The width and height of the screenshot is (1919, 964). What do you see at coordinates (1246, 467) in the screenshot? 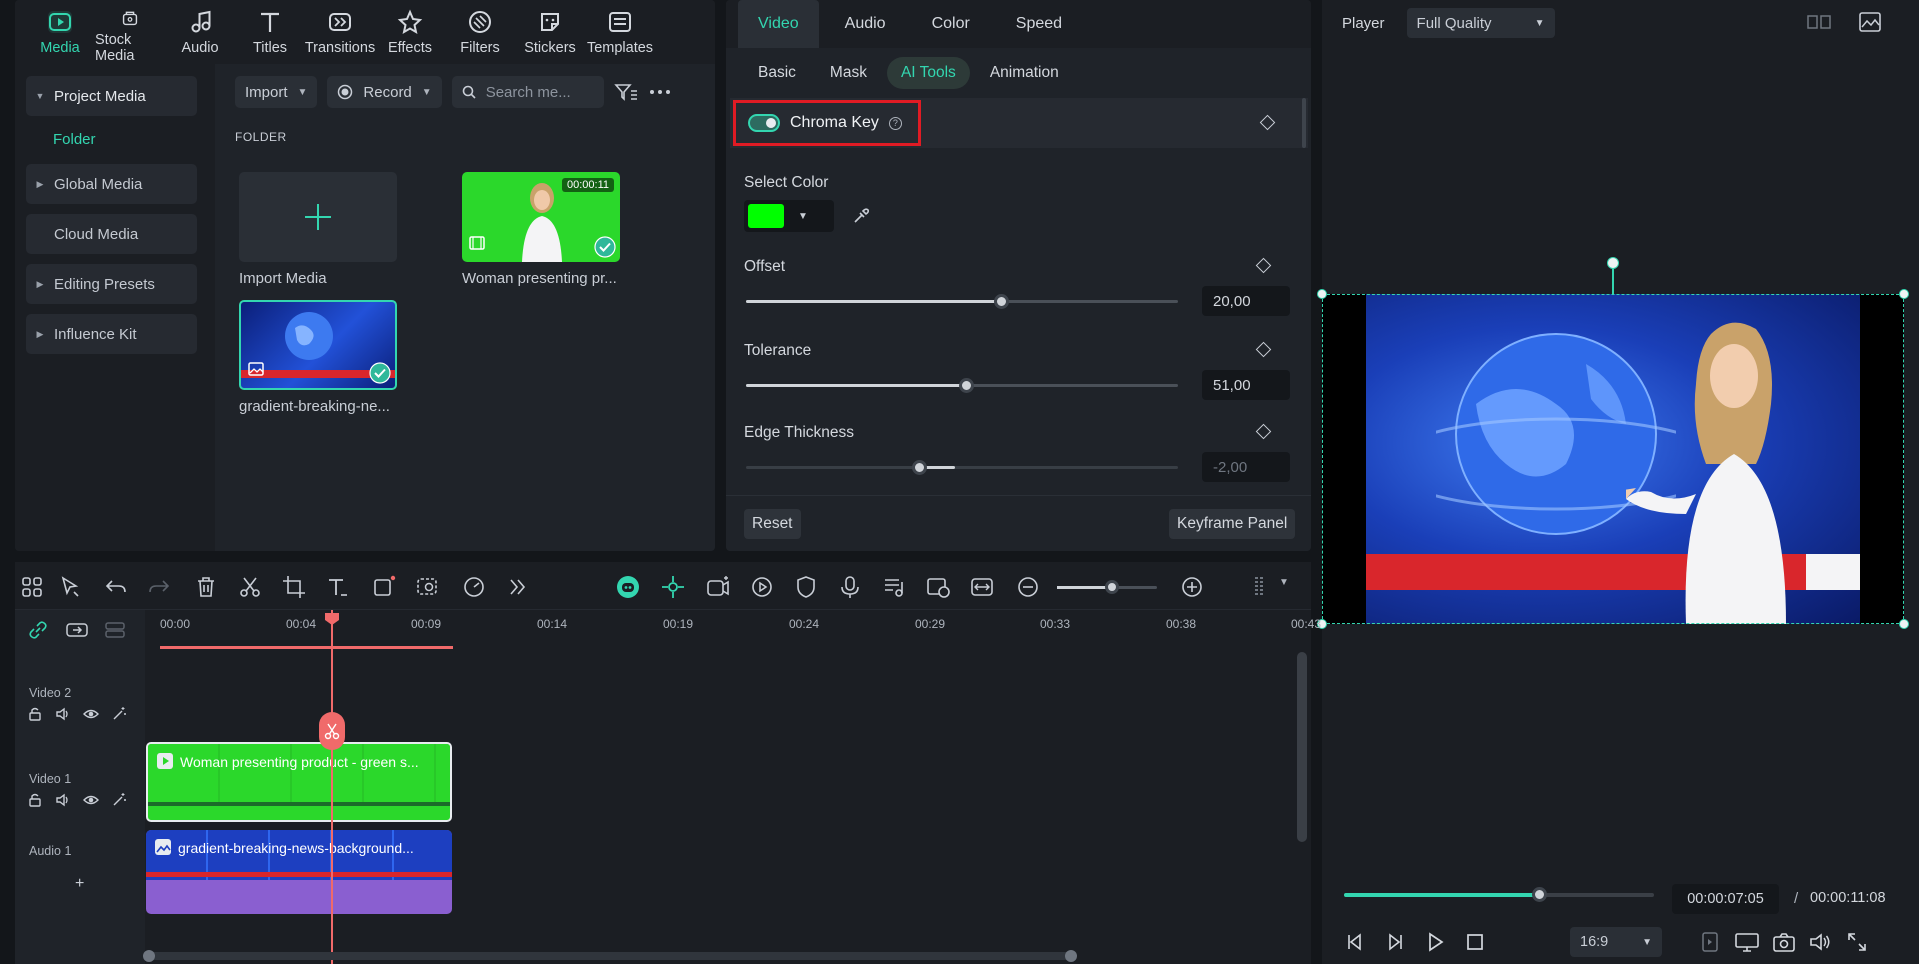
I see `edge-thickness-value-field: -2,00` at bounding box center [1246, 467].